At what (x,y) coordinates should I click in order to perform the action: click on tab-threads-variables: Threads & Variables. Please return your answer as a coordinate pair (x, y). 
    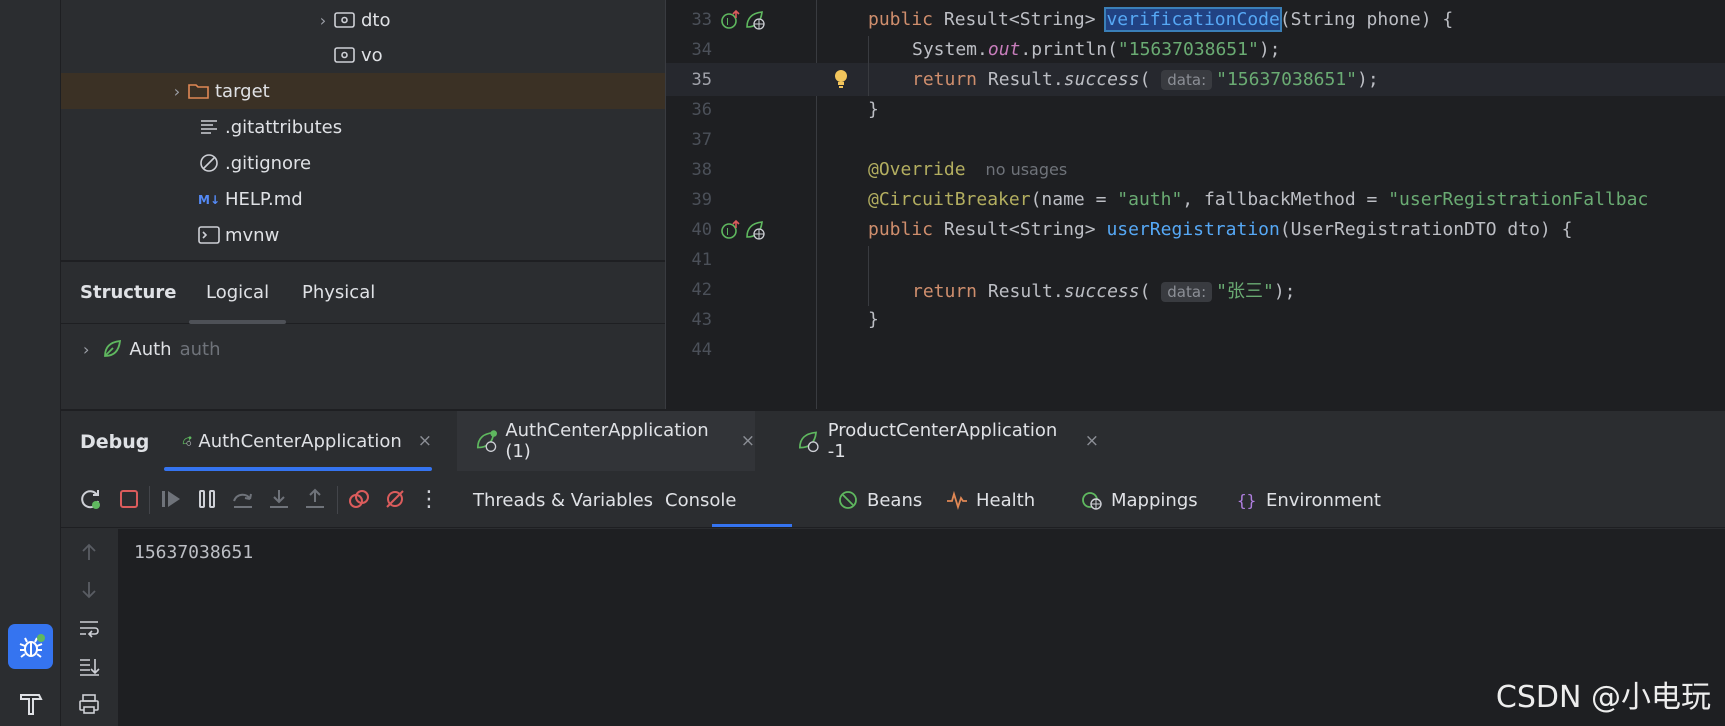
    Looking at the image, I should click on (563, 500).